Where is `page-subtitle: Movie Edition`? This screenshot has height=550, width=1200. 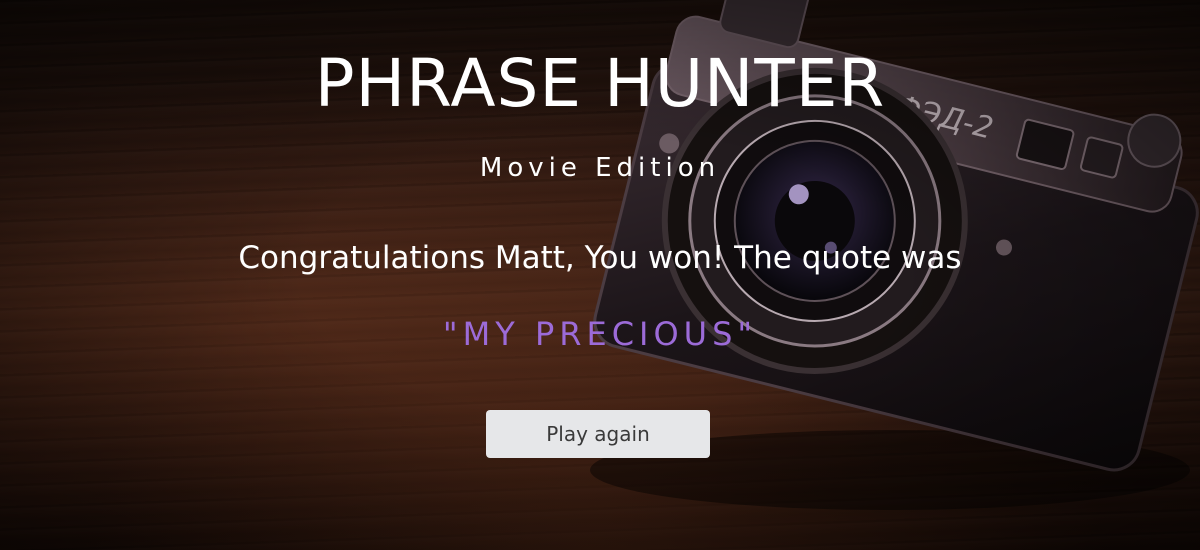 page-subtitle: Movie Edition is located at coordinates (600, 168).